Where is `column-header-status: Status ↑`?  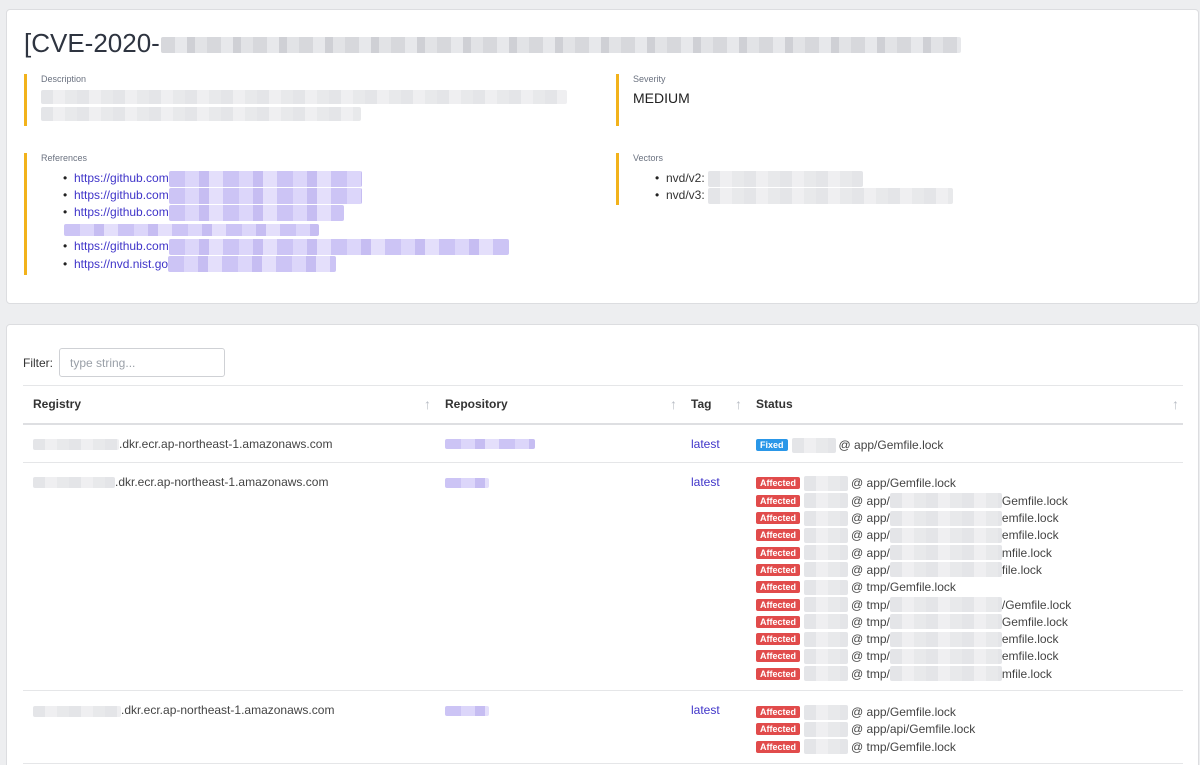
column-header-status: Status ↑ is located at coordinates (964, 405).